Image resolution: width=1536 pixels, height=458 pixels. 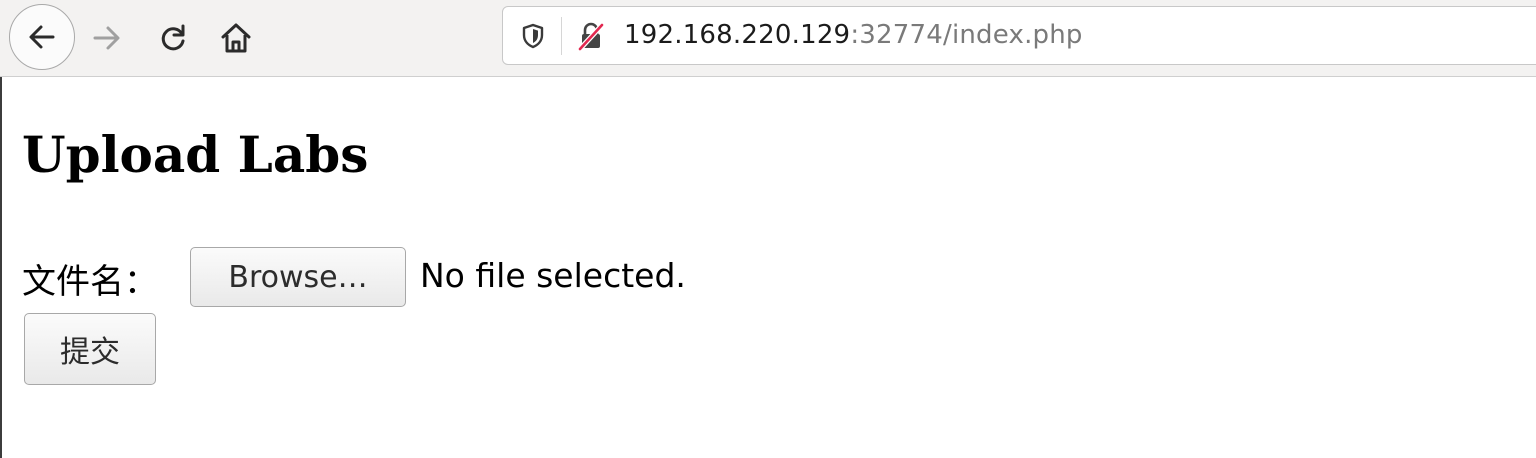 I want to click on forward-button, so click(x=107, y=38).